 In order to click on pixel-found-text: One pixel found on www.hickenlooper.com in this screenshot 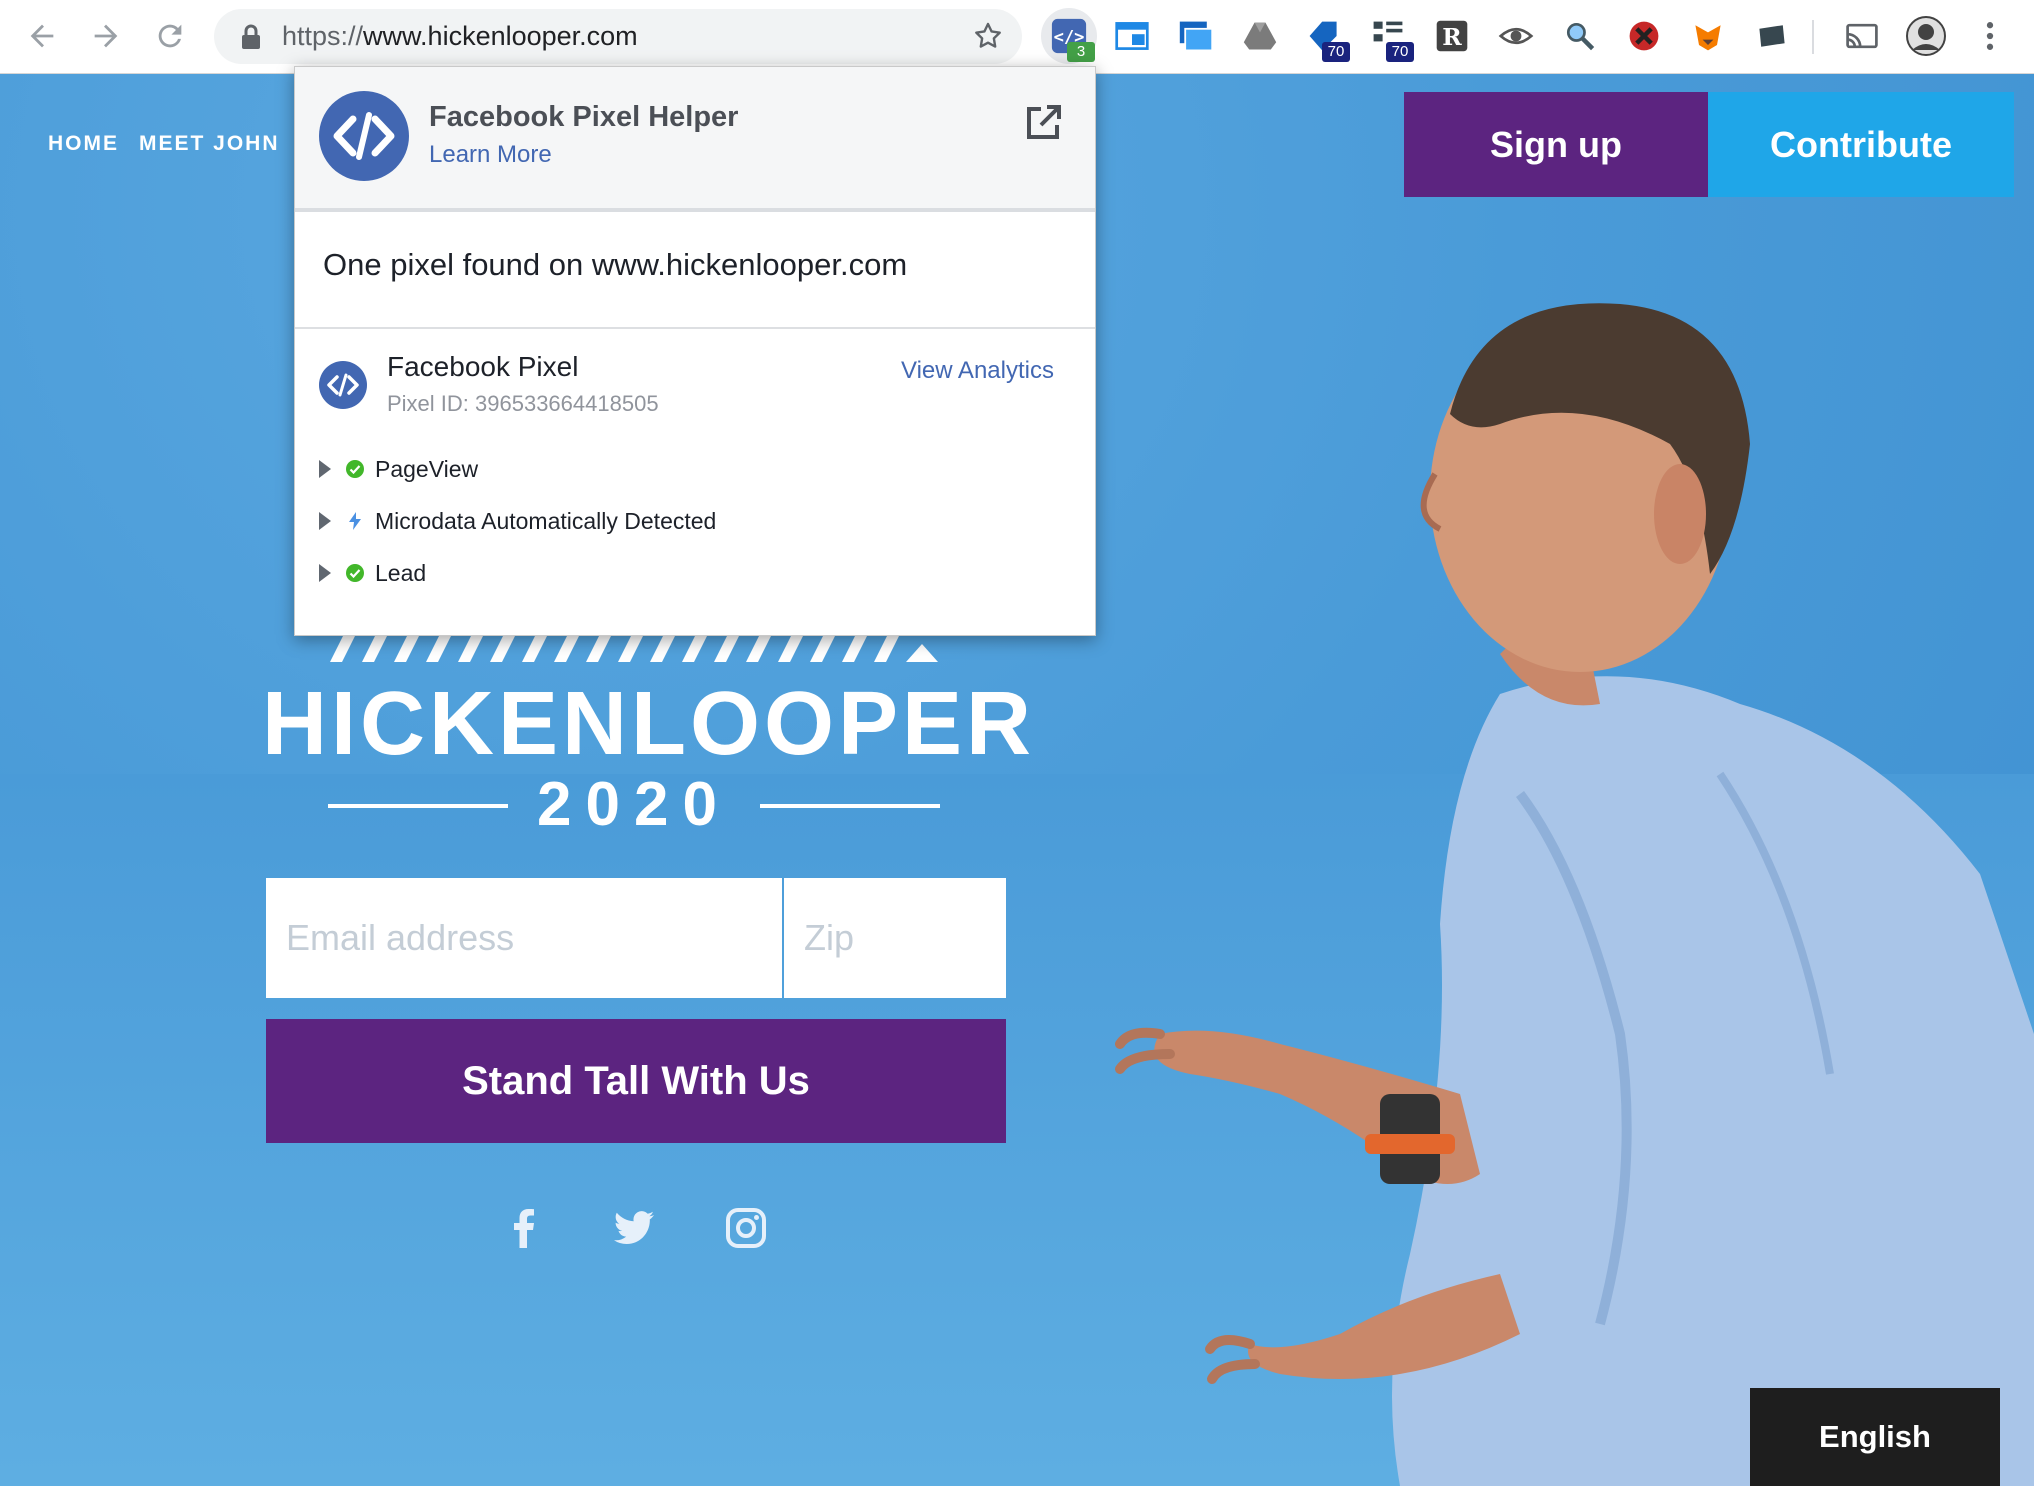, I will do `click(615, 264)`.